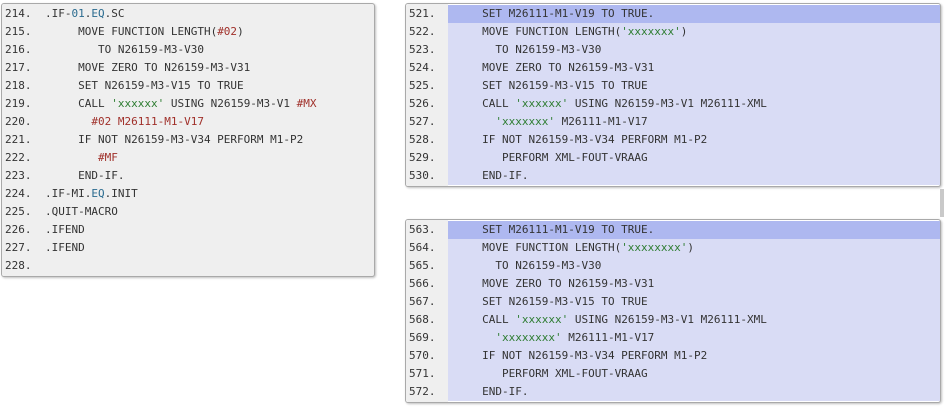  What do you see at coordinates (209, 122) in the screenshot?
I see `code-text: #02 M26111-M1-V17` at bounding box center [209, 122].